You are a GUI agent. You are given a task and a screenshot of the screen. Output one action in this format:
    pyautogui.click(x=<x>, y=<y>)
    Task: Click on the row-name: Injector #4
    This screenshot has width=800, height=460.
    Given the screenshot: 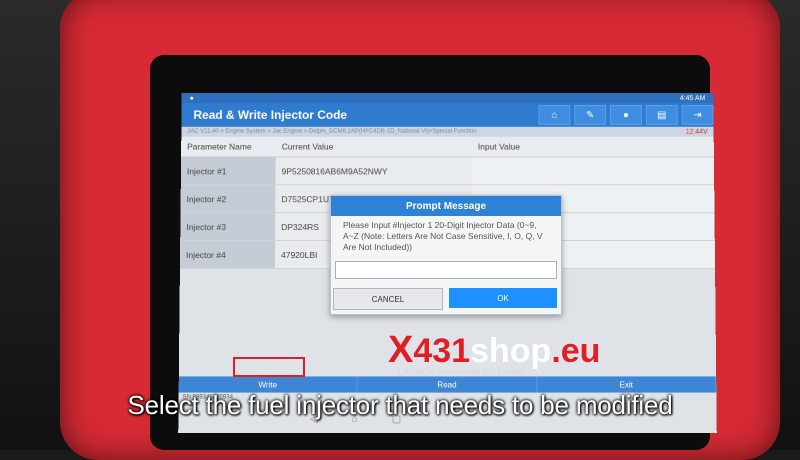 What is the action you would take?
    pyautogui.click(x=227, y=254)
    